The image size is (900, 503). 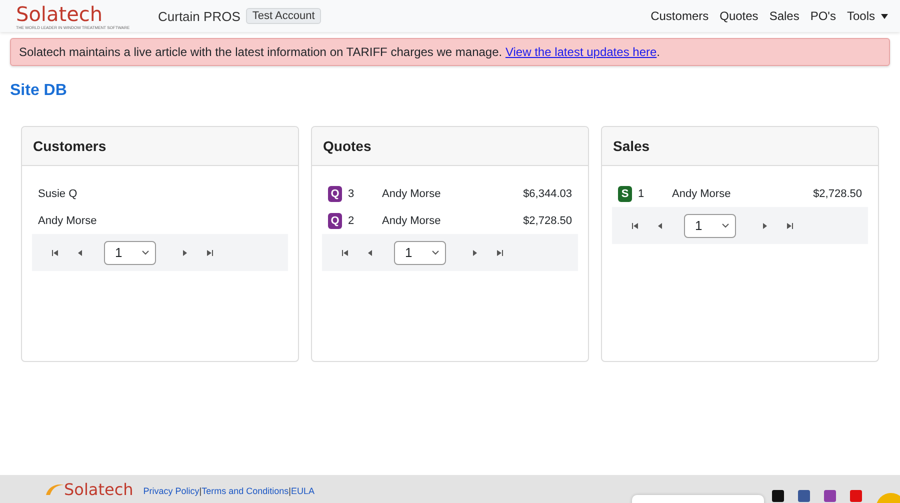 What do you see at coordinates (860, 16) in the screenshot?
I see `nav-link: Tools` at bounding box center [860, 16].